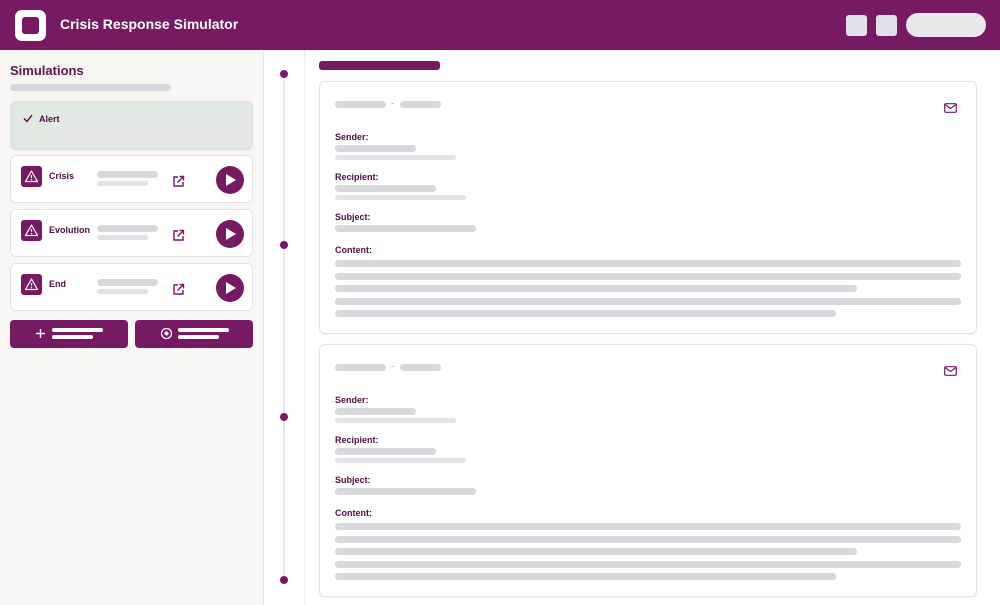 The image size is (1000, 605). What do you see at coordinates (28, 118) in the screenshot?
I see `check-icon` at bounding box center [28, 118].